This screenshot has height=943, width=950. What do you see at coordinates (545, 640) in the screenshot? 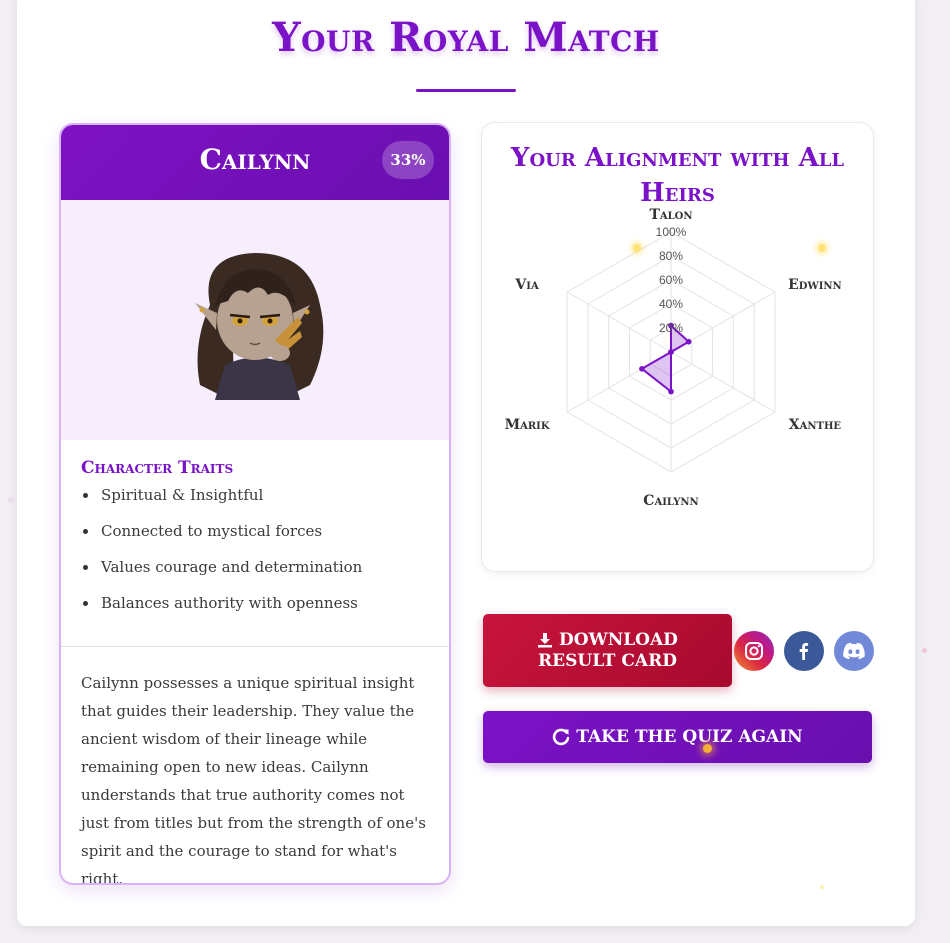
I see `download-icon` at bounding box center [545, 640].